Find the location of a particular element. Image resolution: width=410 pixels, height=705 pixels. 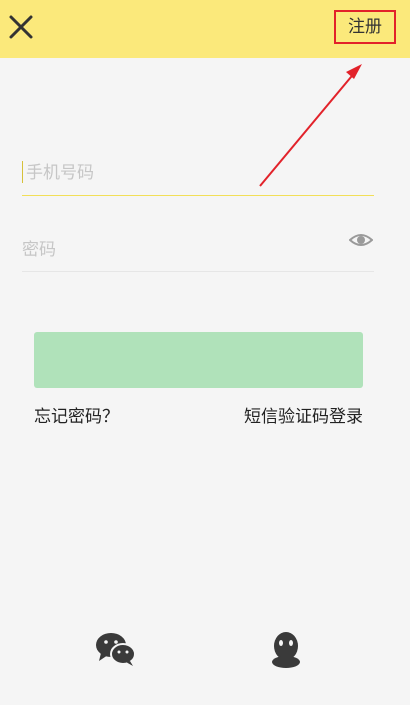

password-placeholder: 密码 is located at coordinates (39, 250).